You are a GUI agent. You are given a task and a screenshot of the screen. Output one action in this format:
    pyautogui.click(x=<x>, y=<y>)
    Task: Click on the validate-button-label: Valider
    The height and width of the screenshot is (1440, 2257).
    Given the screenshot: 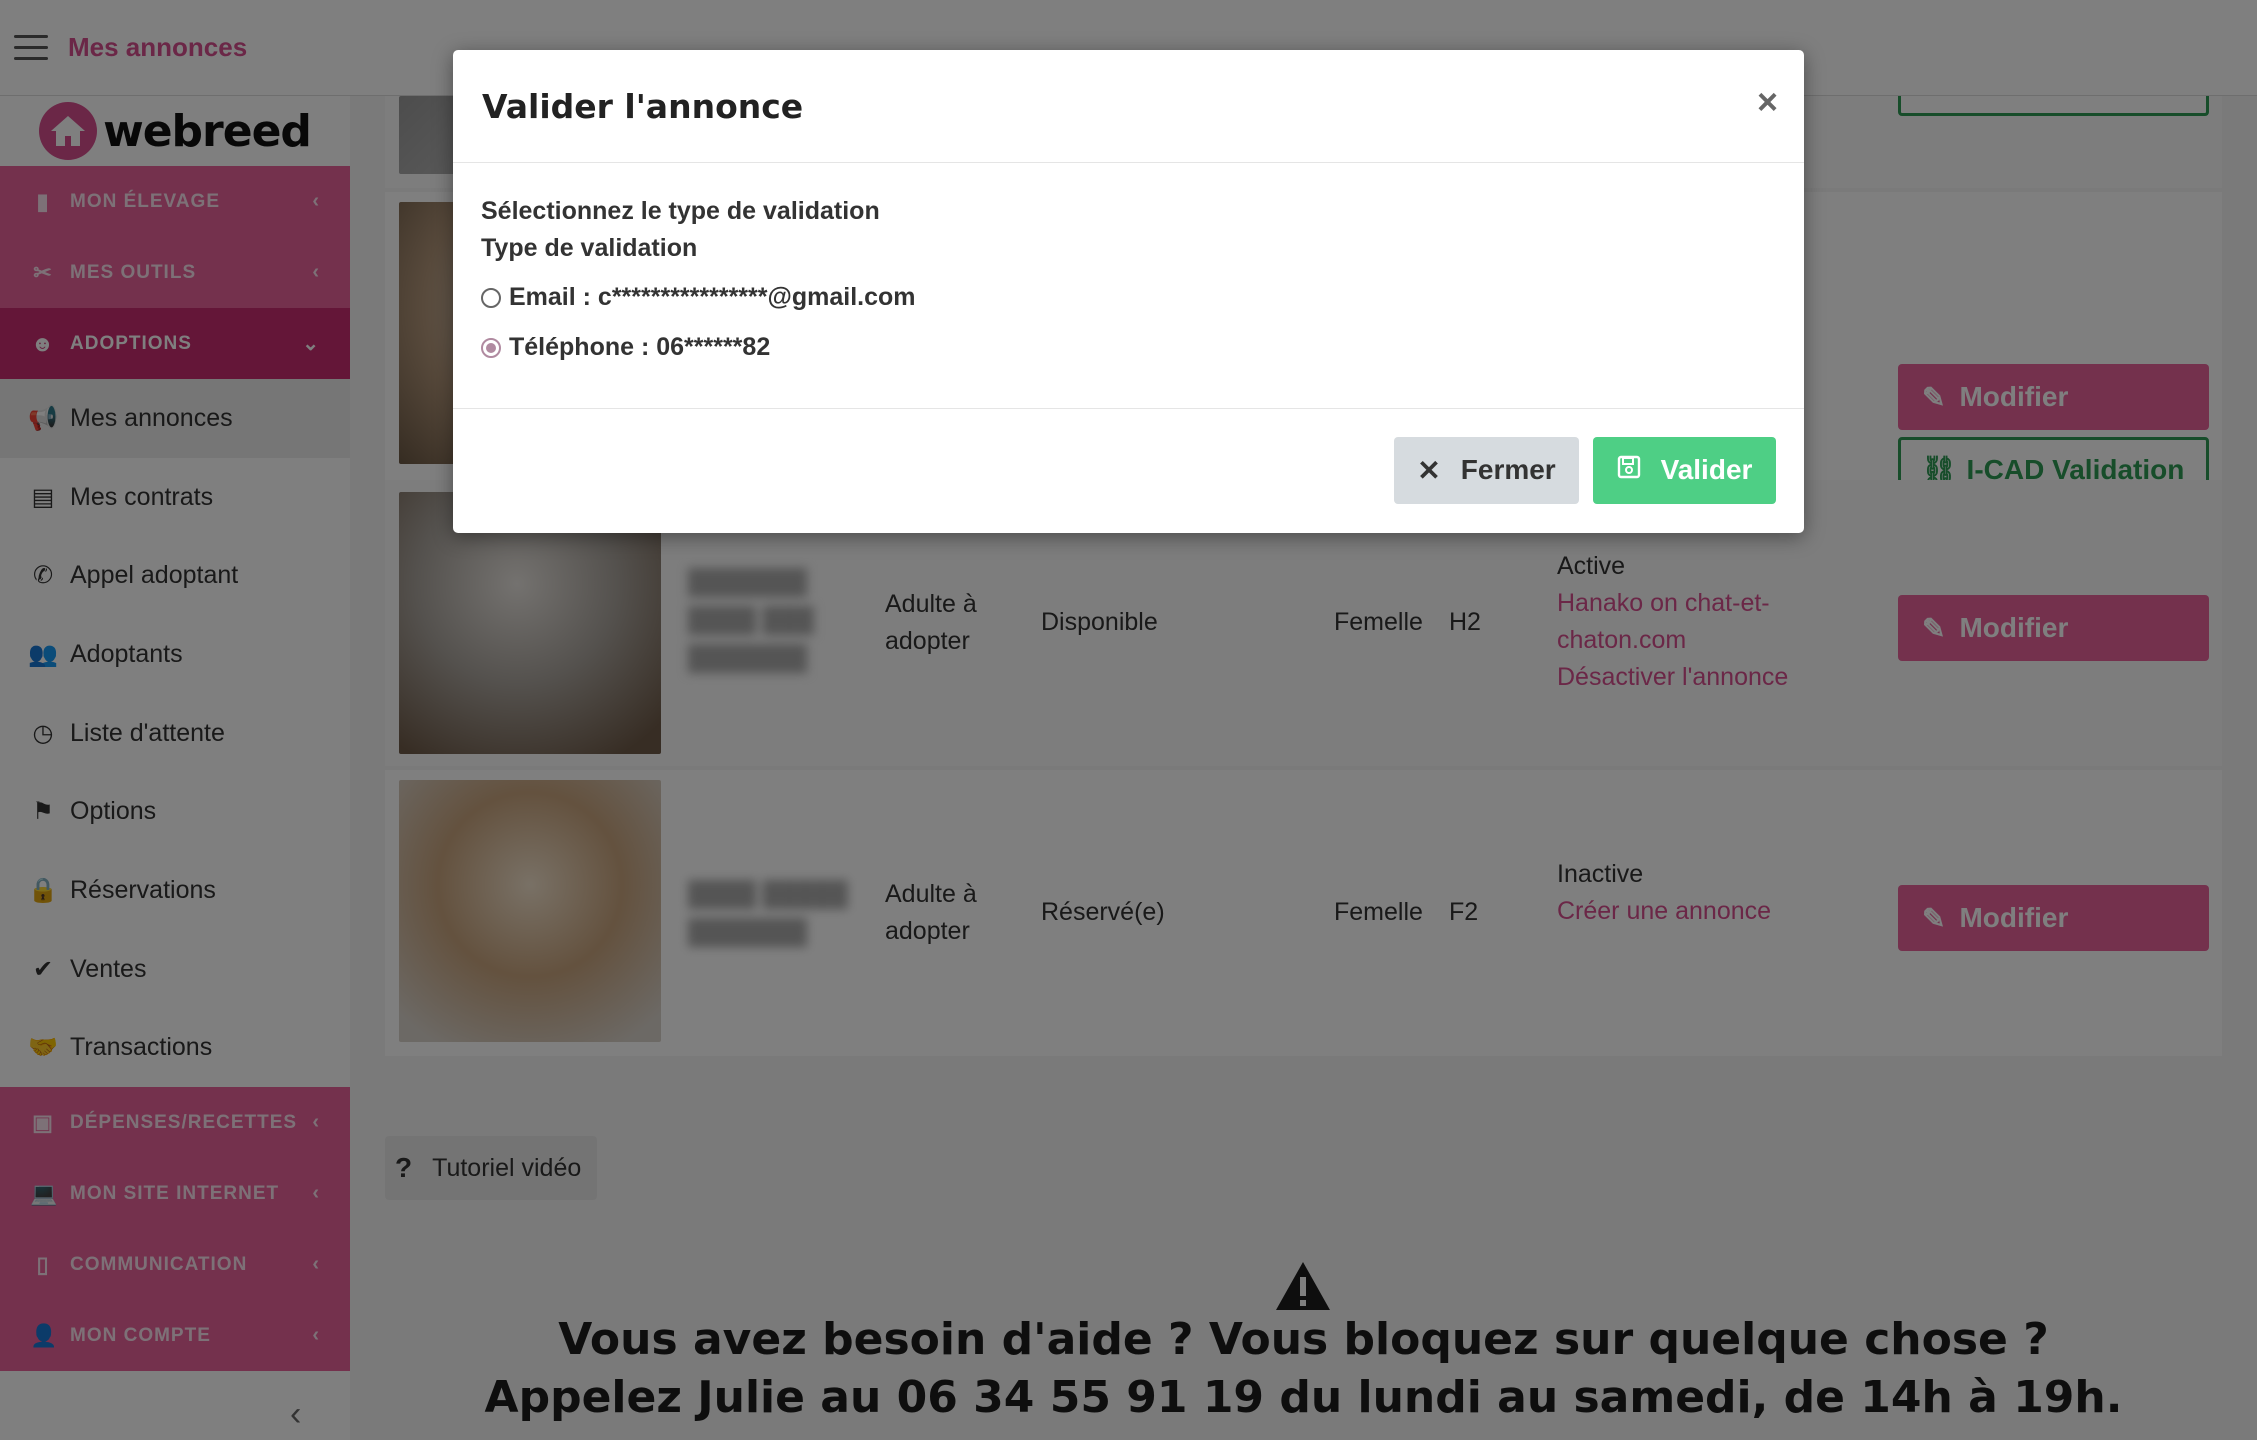 What is the action you would take?
    pyautogui.click(x=1706, y=469)
    